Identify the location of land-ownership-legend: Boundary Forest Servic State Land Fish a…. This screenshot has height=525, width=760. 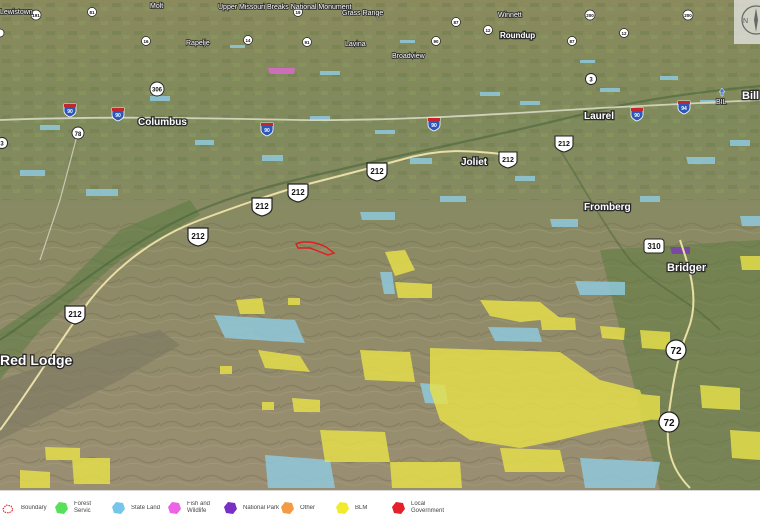
(380, 507).